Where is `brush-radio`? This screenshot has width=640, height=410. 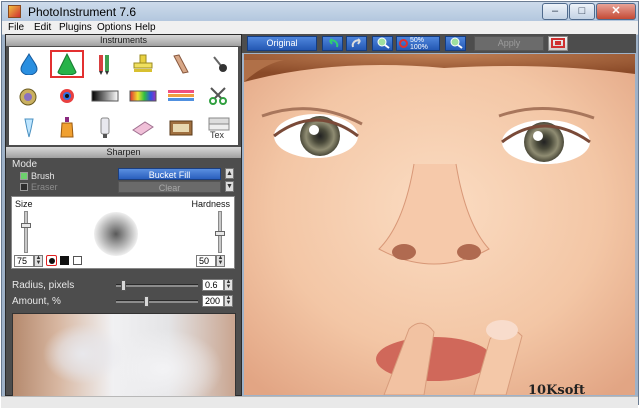 brush-radio is located at coordinates (24, 176).